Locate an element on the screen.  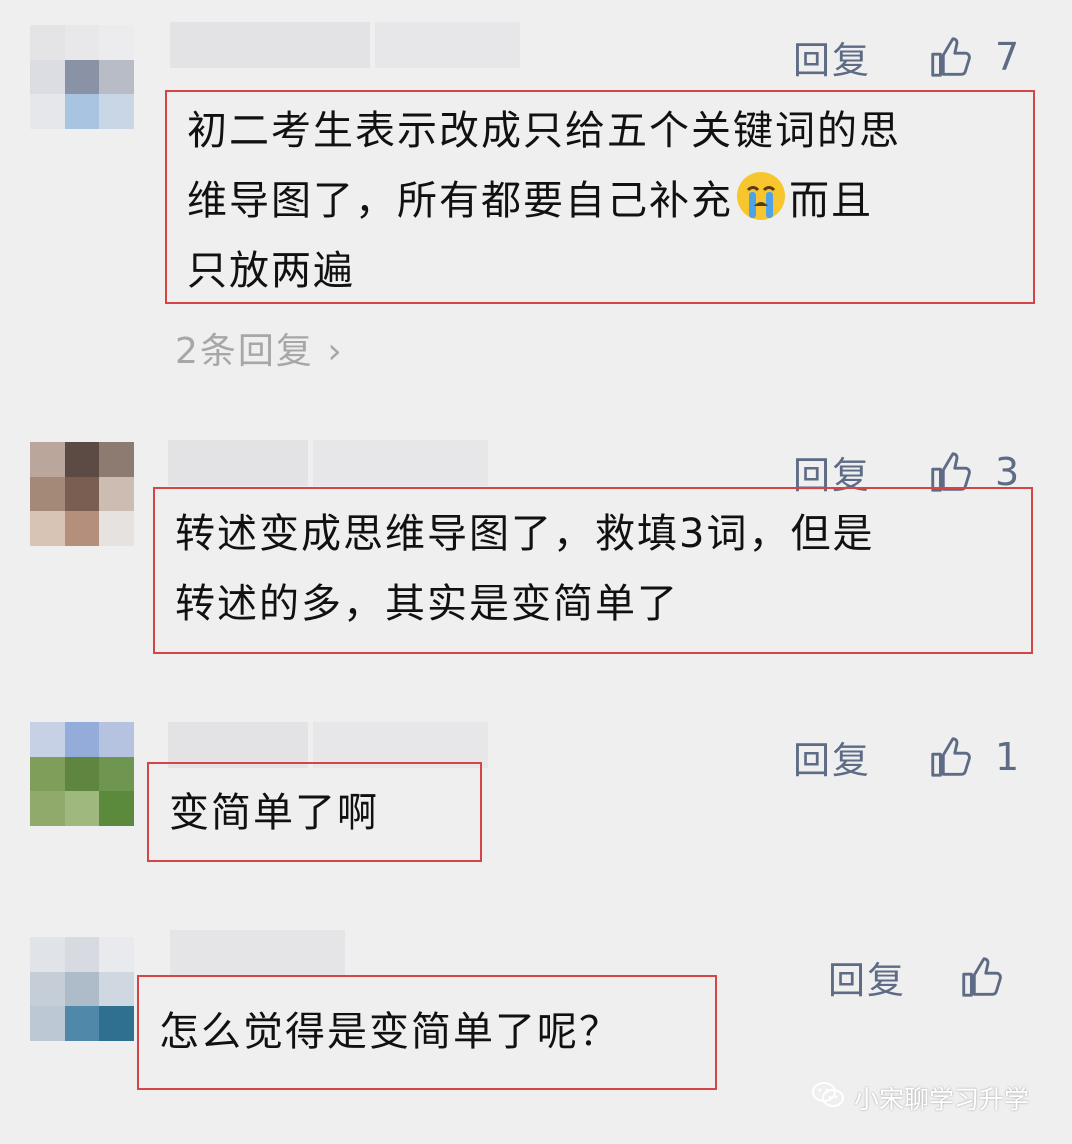
wechat-icon is located at coordinates (832, 1098).